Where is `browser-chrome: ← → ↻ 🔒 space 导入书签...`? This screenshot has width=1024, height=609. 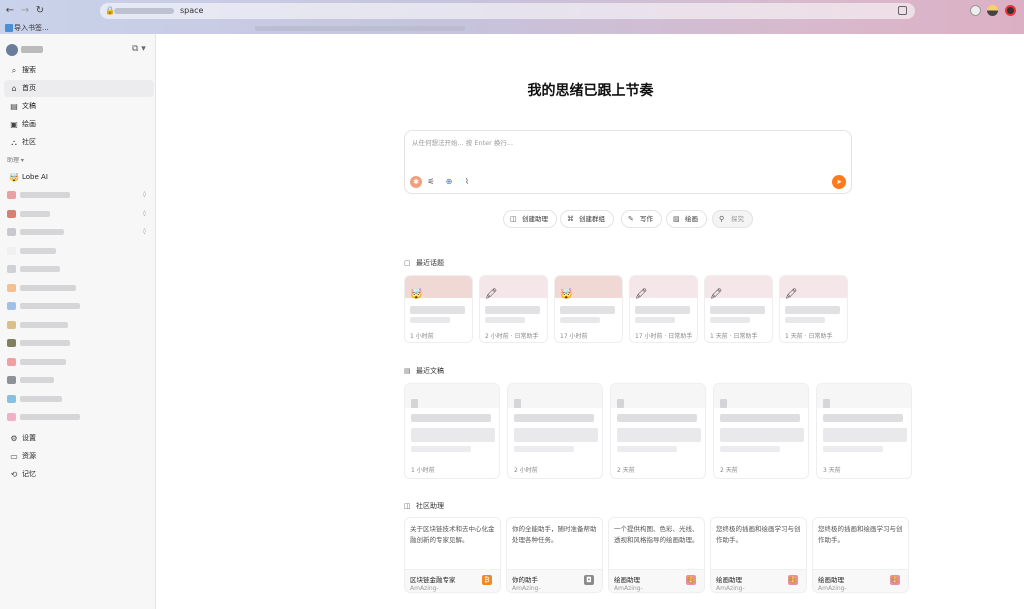
browser-chrome: ← → ↻ 🔒 space 导入书签... is located at coordinates (512, 17).